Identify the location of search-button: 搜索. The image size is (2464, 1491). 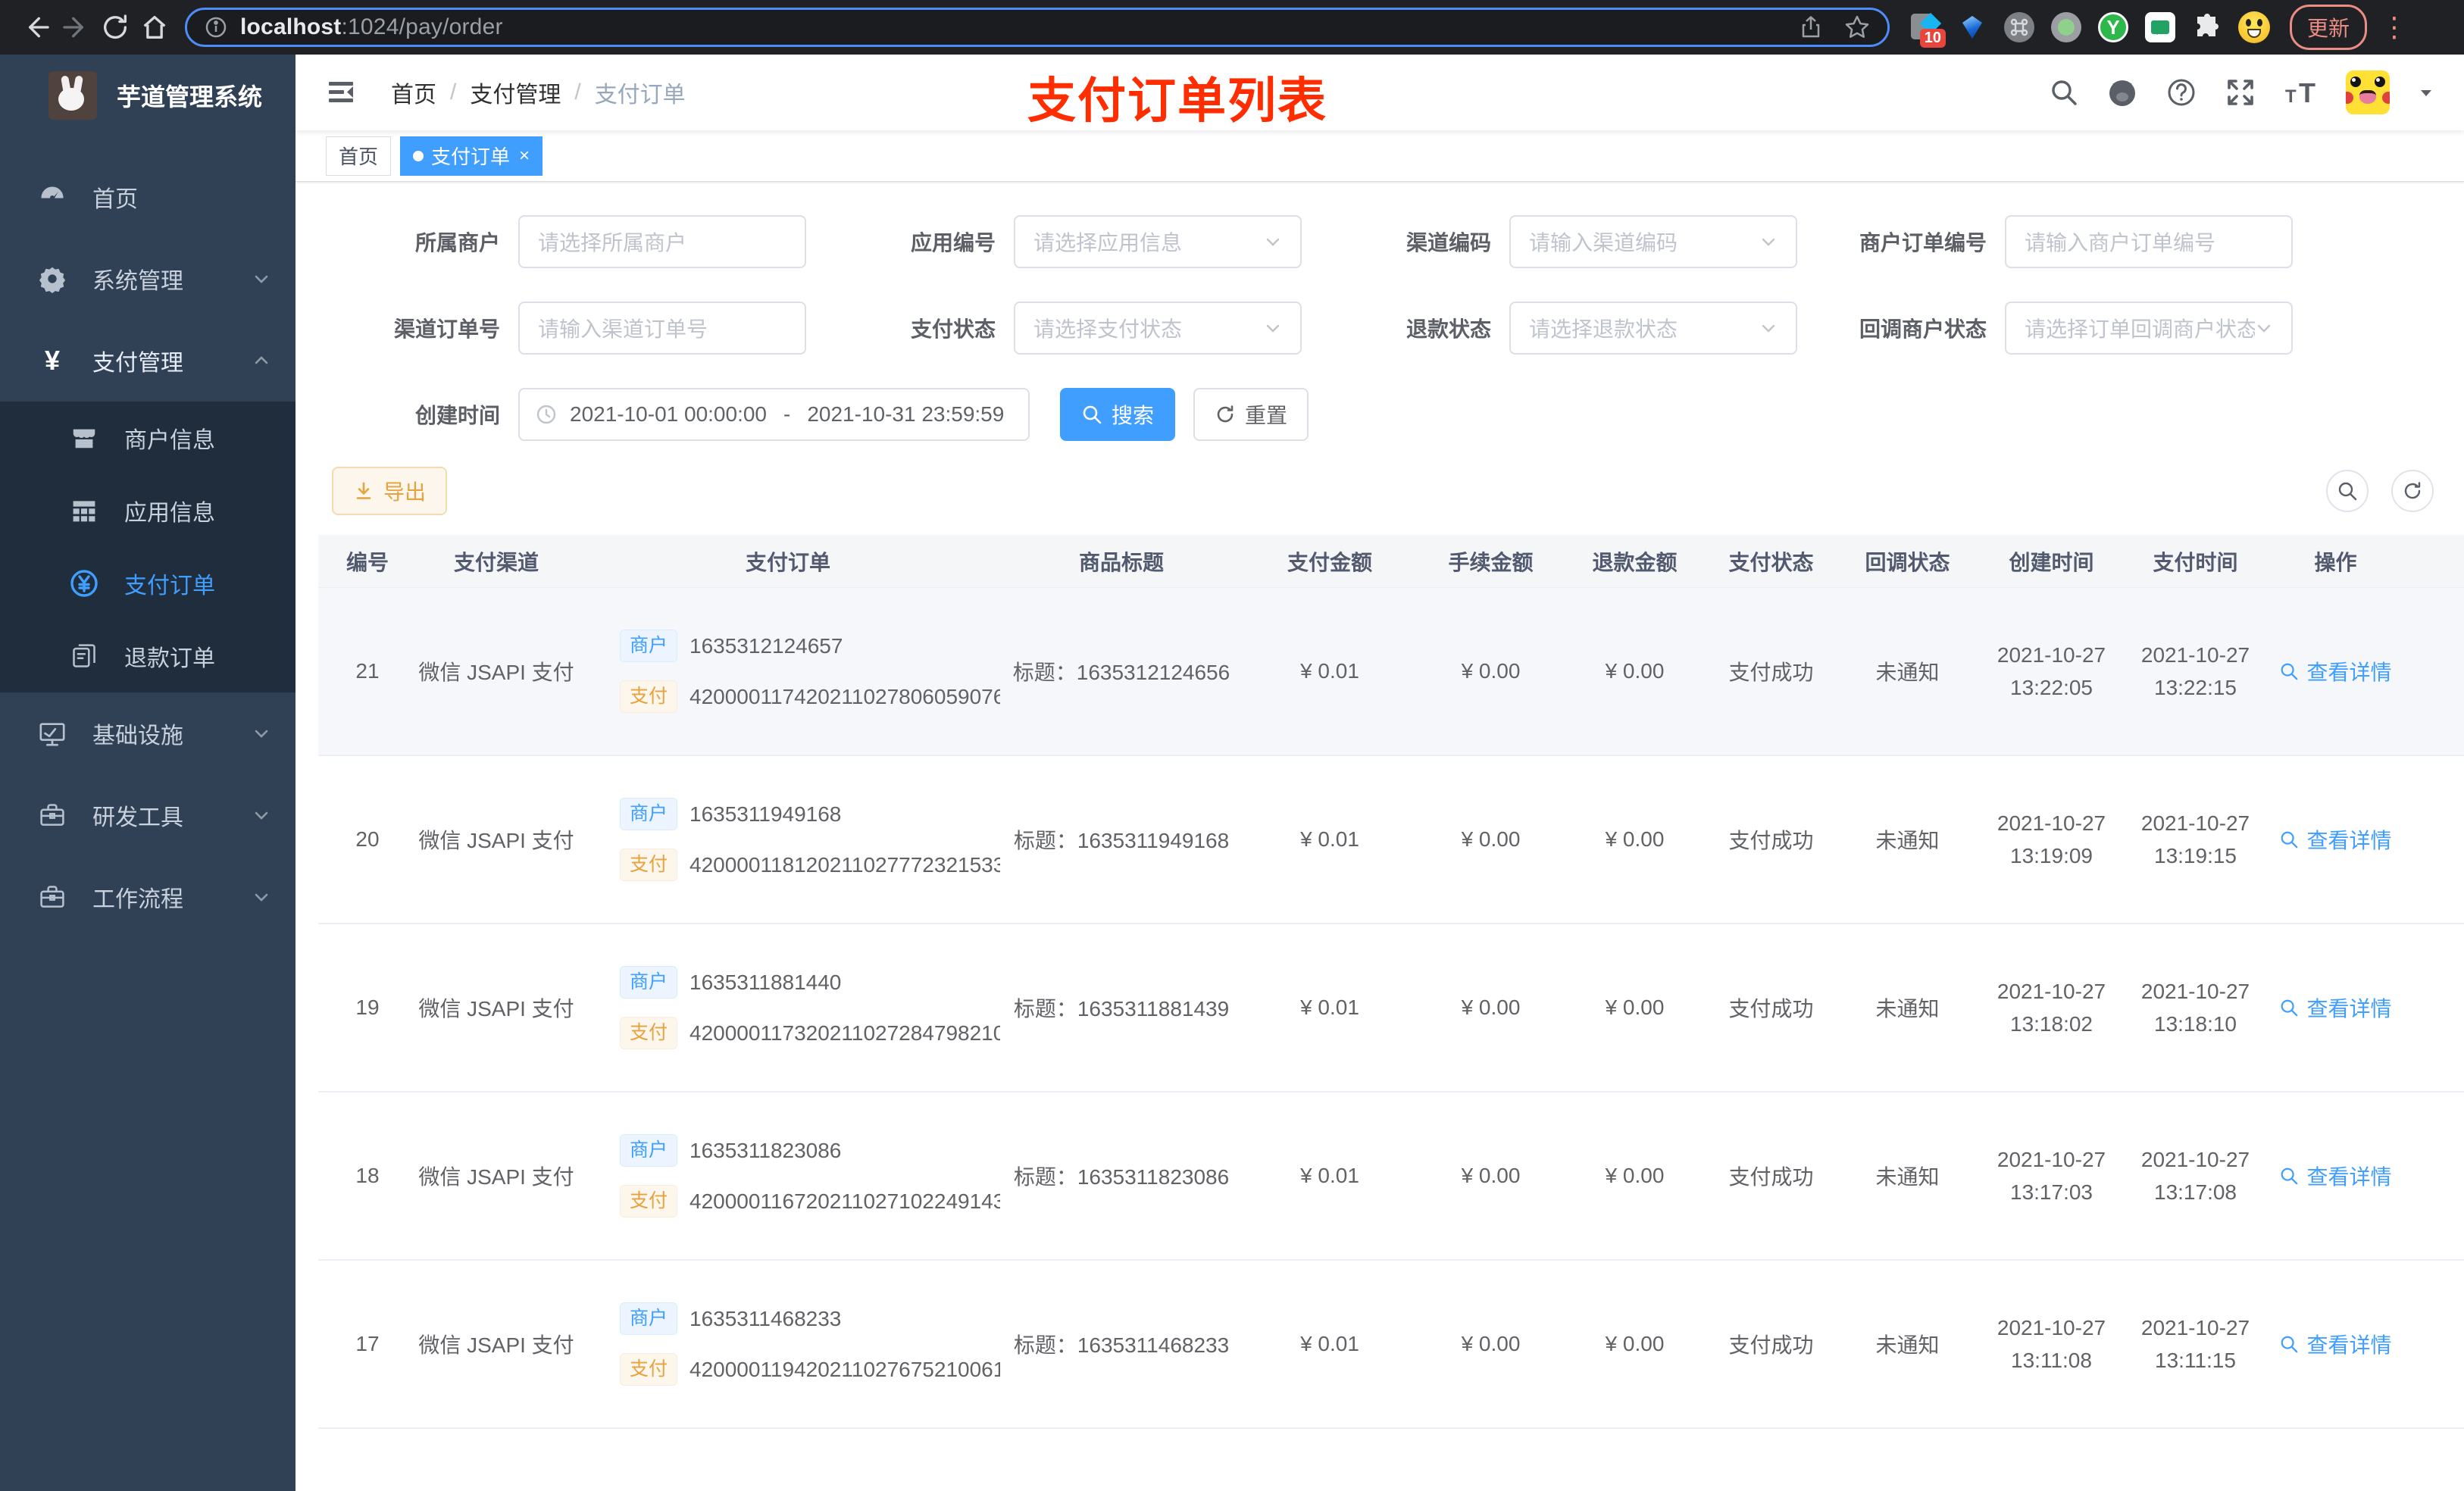
(1118, 414).